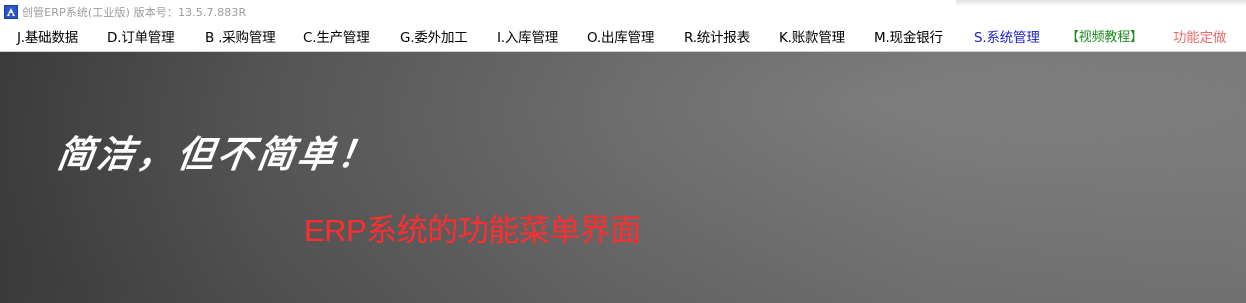 Image resolution: width=1246 pixels, height=303 pixels. I want to click on title-bar: 创管ERP系统(工业版) 版本号：13.5.7.883R, so click(623, 12).